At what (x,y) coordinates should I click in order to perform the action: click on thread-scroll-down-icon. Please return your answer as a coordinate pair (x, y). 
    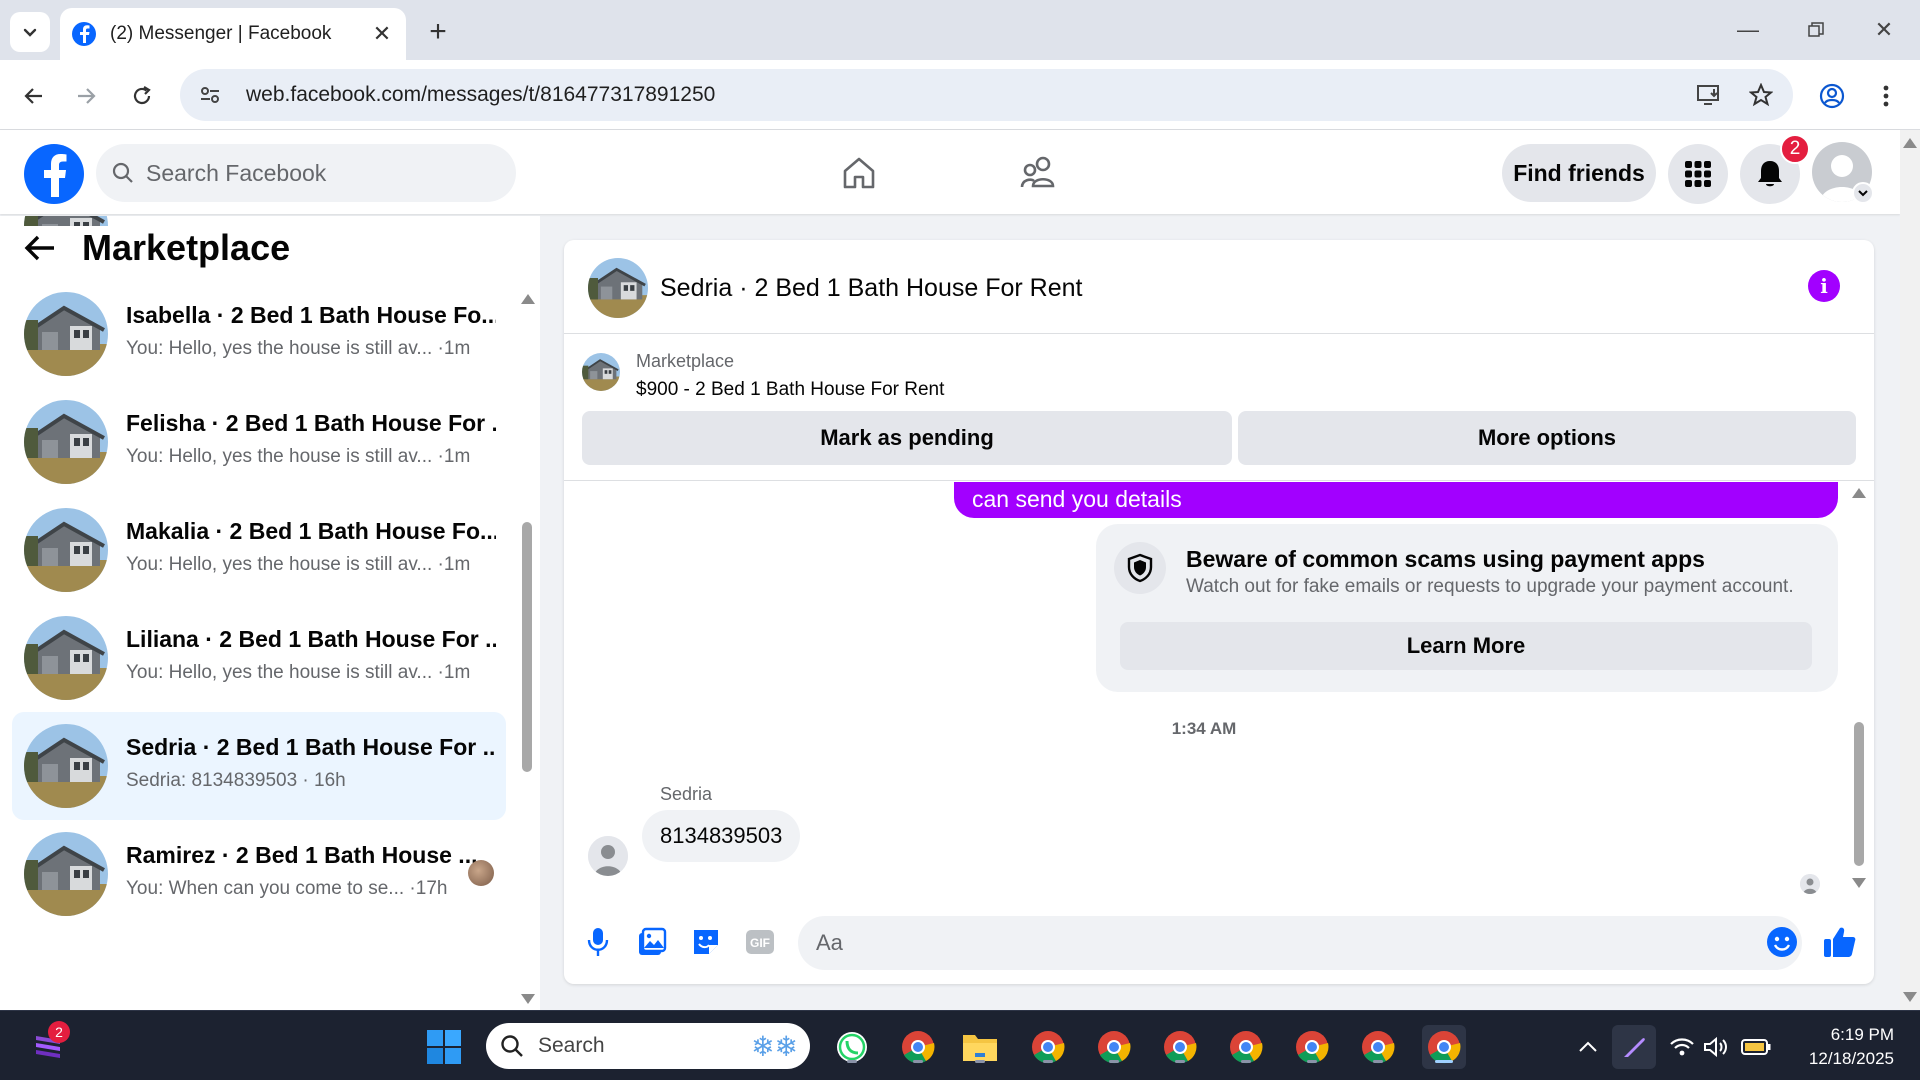
    Looking at the image, I should click on (1859, 883).